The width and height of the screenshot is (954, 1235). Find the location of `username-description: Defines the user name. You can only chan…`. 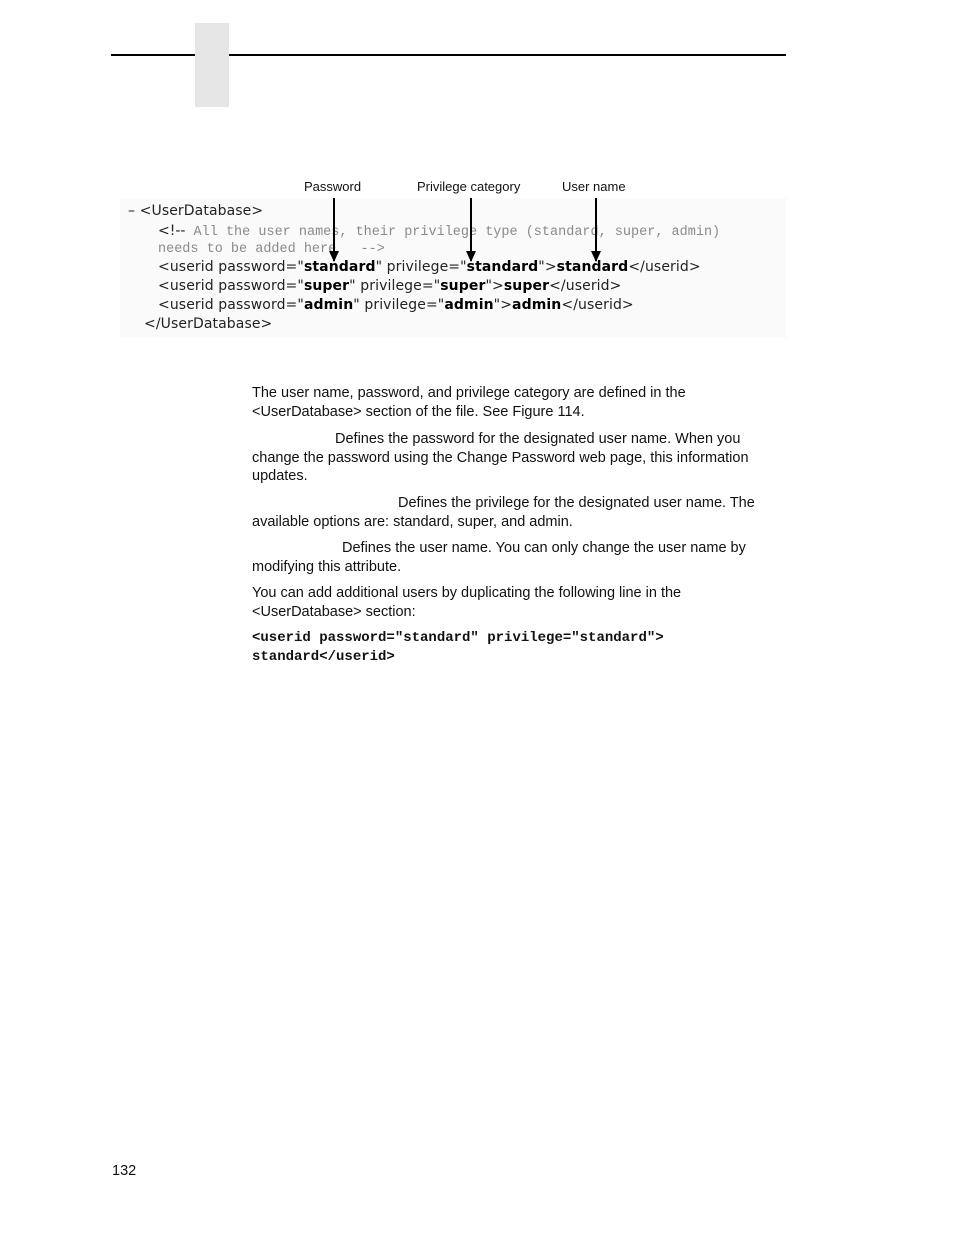

username-description: Defines the user name. You can only chan… is located at coordinates (499, 557).